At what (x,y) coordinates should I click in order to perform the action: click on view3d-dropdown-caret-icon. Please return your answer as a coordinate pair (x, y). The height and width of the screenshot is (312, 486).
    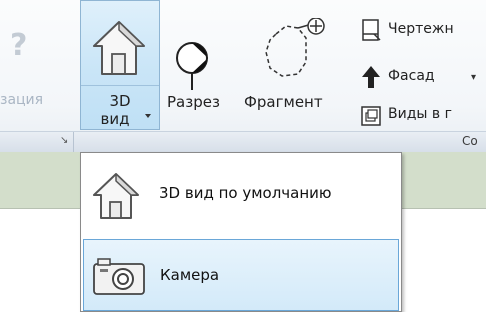
    Looking at the image, I should click on (148, 116).